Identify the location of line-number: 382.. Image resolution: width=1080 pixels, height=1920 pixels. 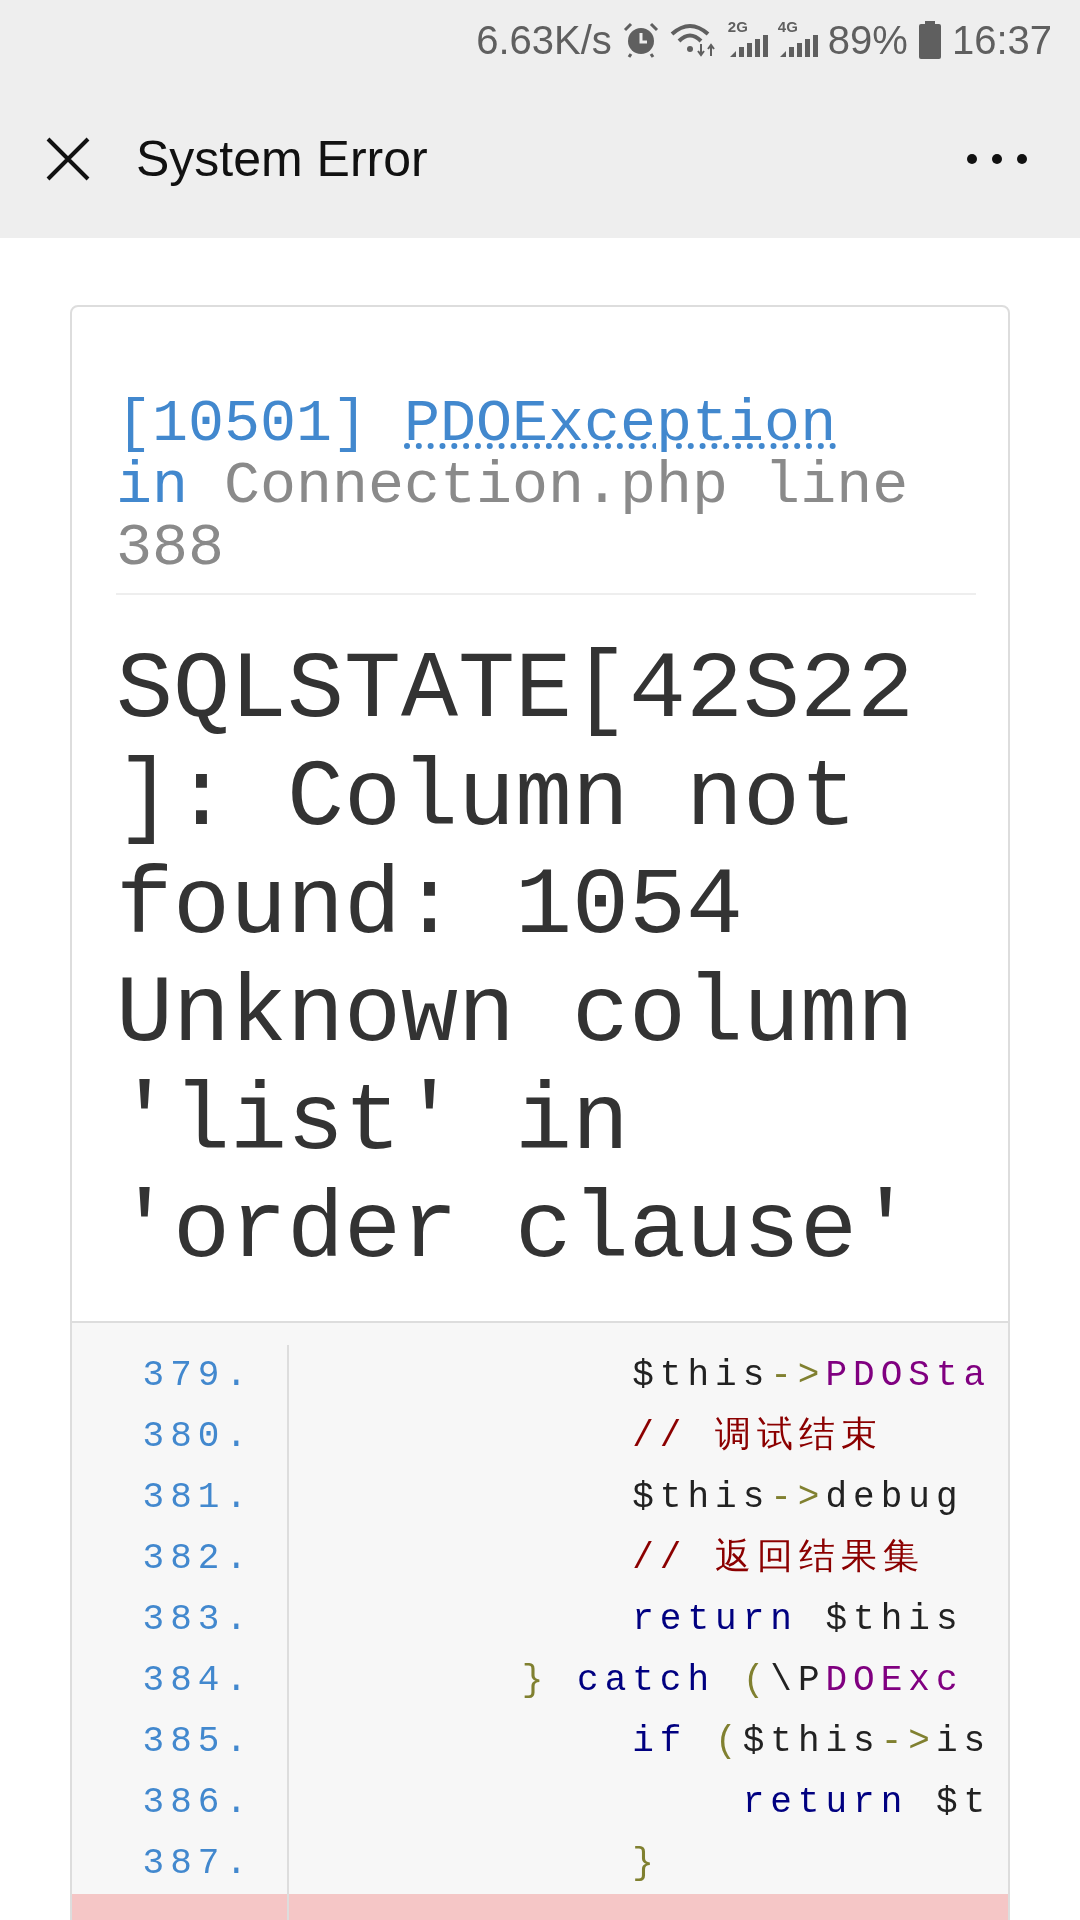
(197, 1558).